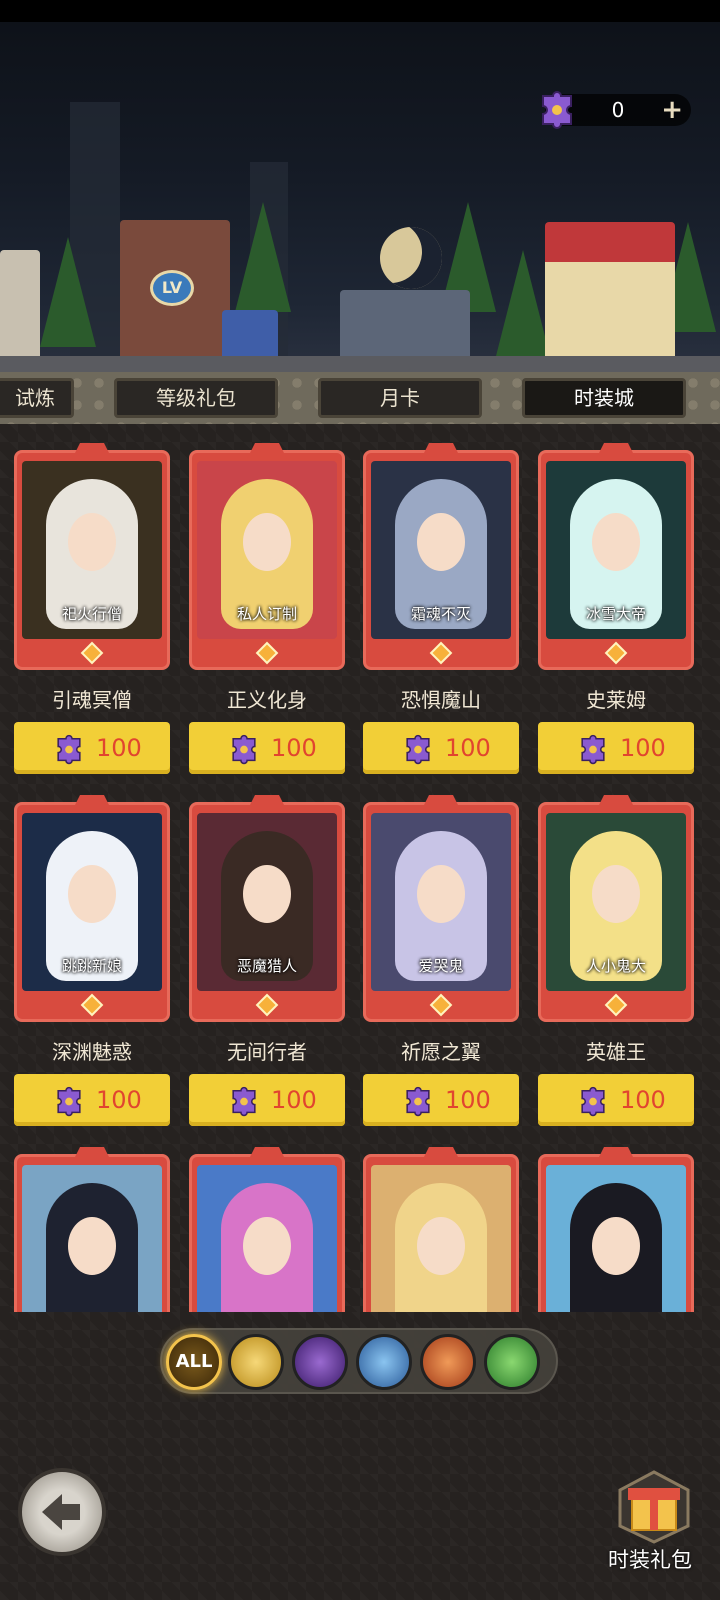  I want to click on skin-name: 冰雪大帝, so click(615, 614).